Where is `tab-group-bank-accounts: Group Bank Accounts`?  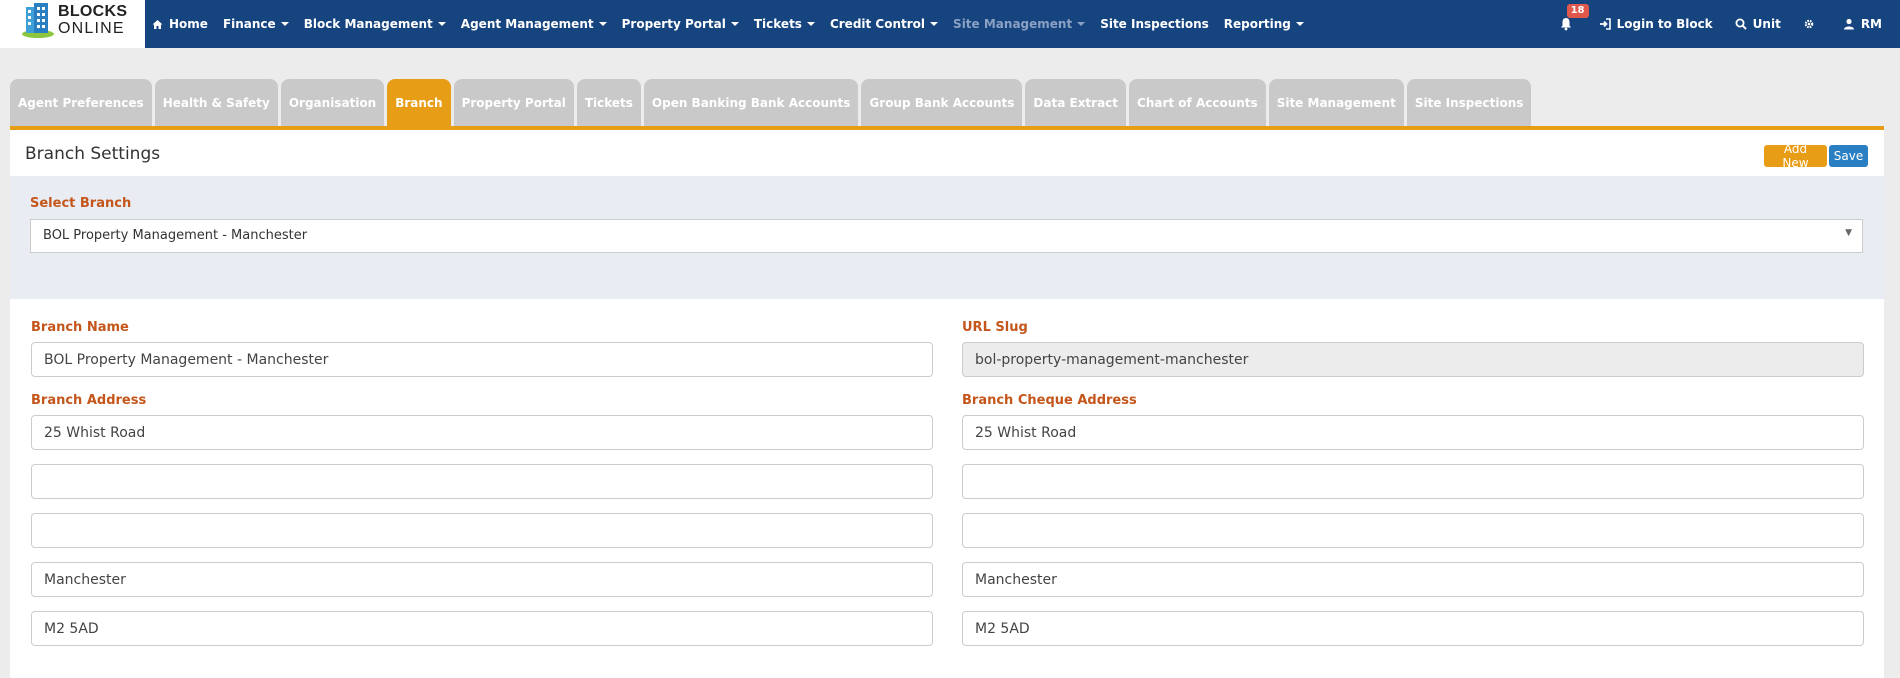
tab-group-bank-accounts: Group Bank Accounts is located at coordinates (942, 102).